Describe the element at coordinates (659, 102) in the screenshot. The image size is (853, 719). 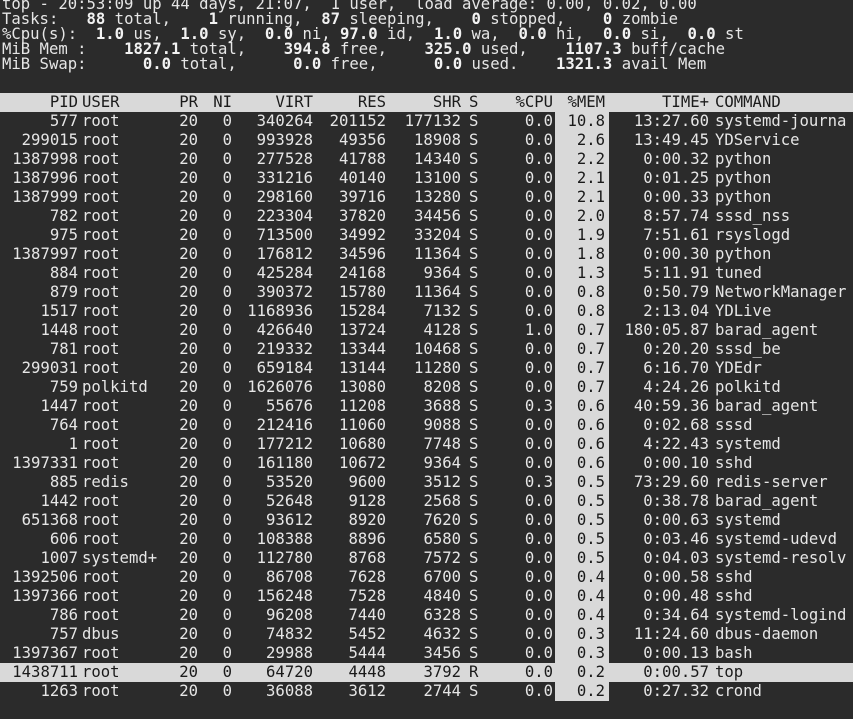
I see `col-time: TIME+` at that location.